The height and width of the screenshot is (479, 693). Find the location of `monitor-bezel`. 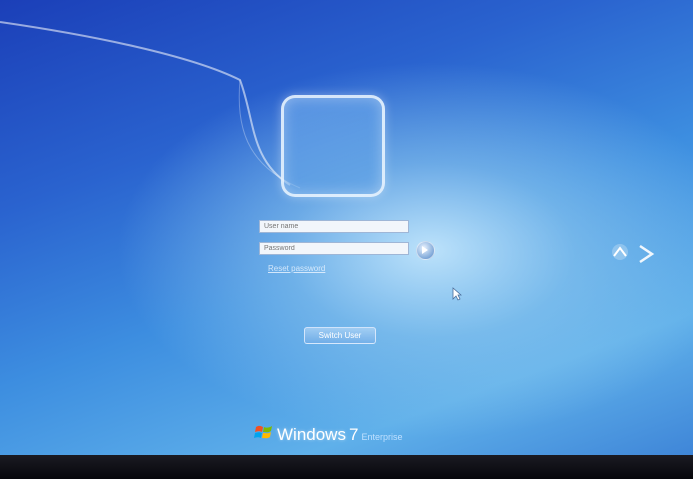

monitor-bezel is located at coordinates (346, 467).